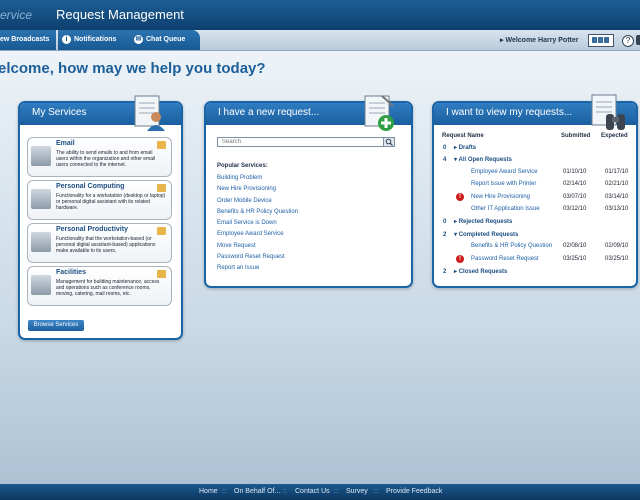 Image resolution: width=640 pixels, height=500 pixels. I want to click on request-row-submitted: 02/14/10, so click(575, 184).